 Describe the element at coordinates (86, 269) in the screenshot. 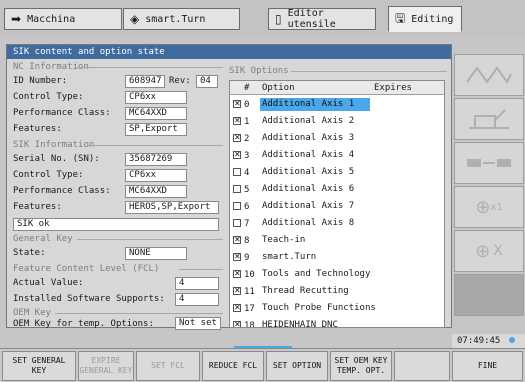

I see `fcl-title: Feature Content Level (FCL)` at that location.